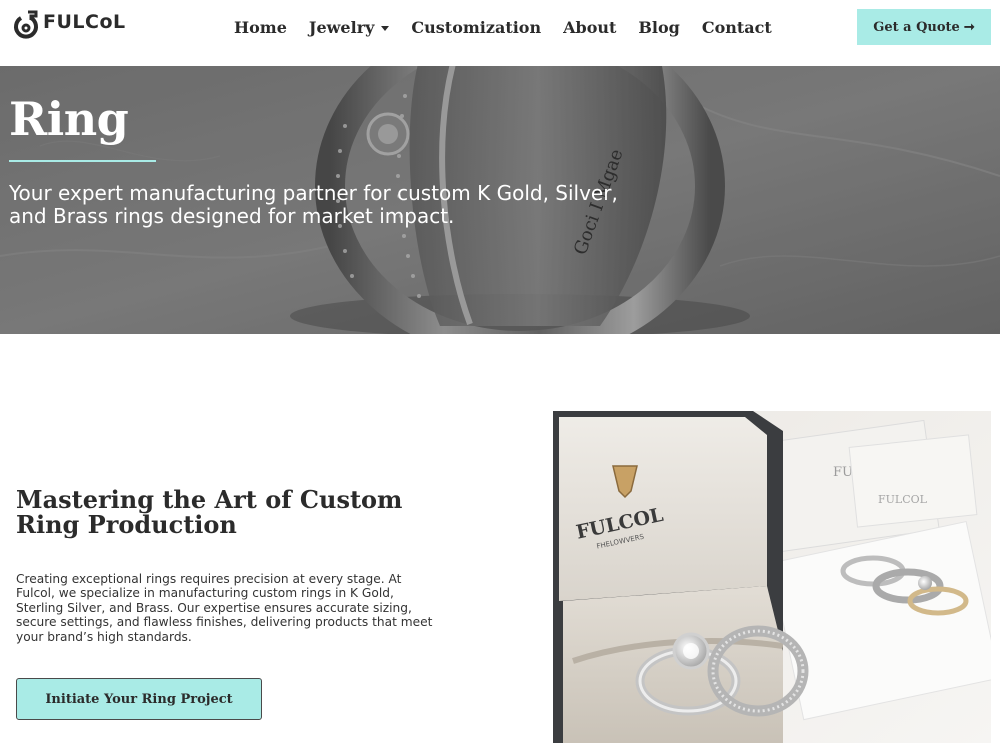 Image resolution: width=1000 pixels, height=743 pixels. I want to click on nav-customization: Customization, so click(476, 27).